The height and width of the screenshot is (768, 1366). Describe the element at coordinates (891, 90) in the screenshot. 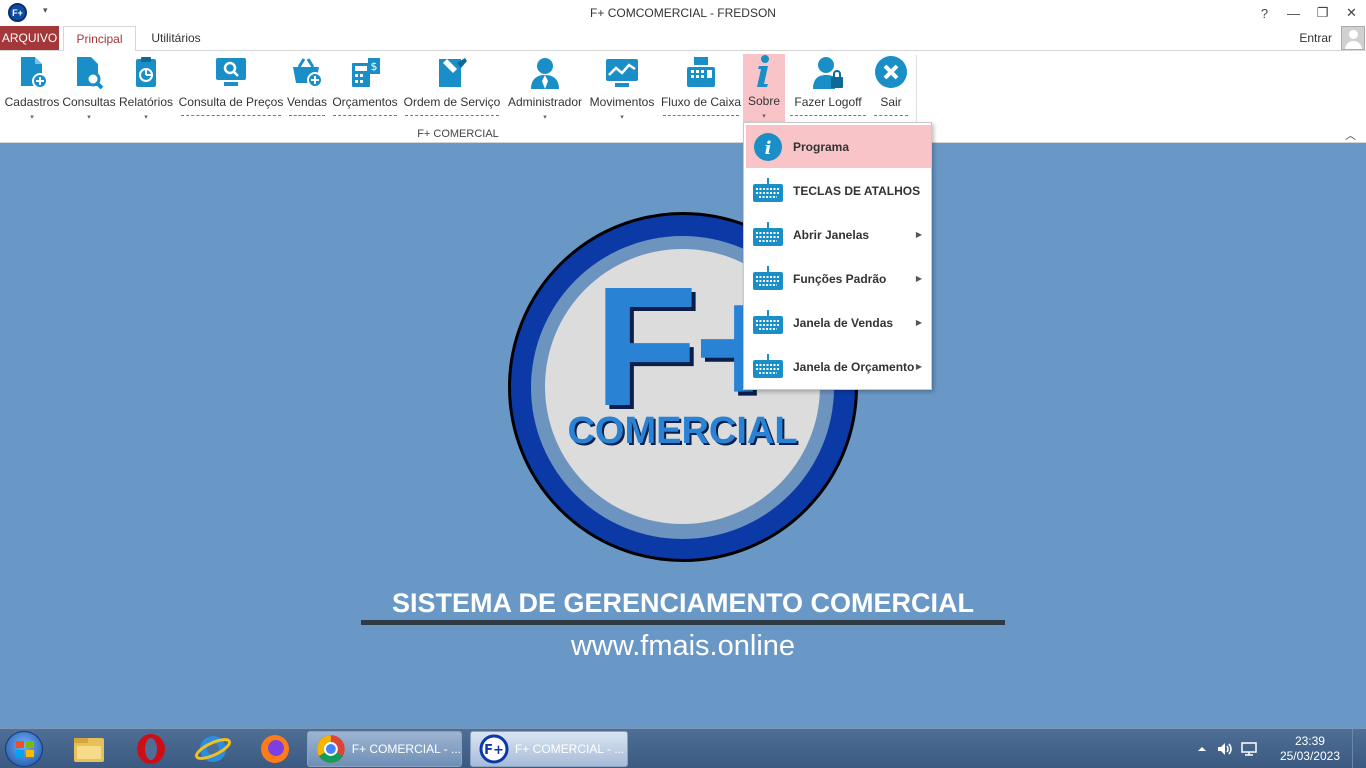

I see `sair-button: Sair` at that location.